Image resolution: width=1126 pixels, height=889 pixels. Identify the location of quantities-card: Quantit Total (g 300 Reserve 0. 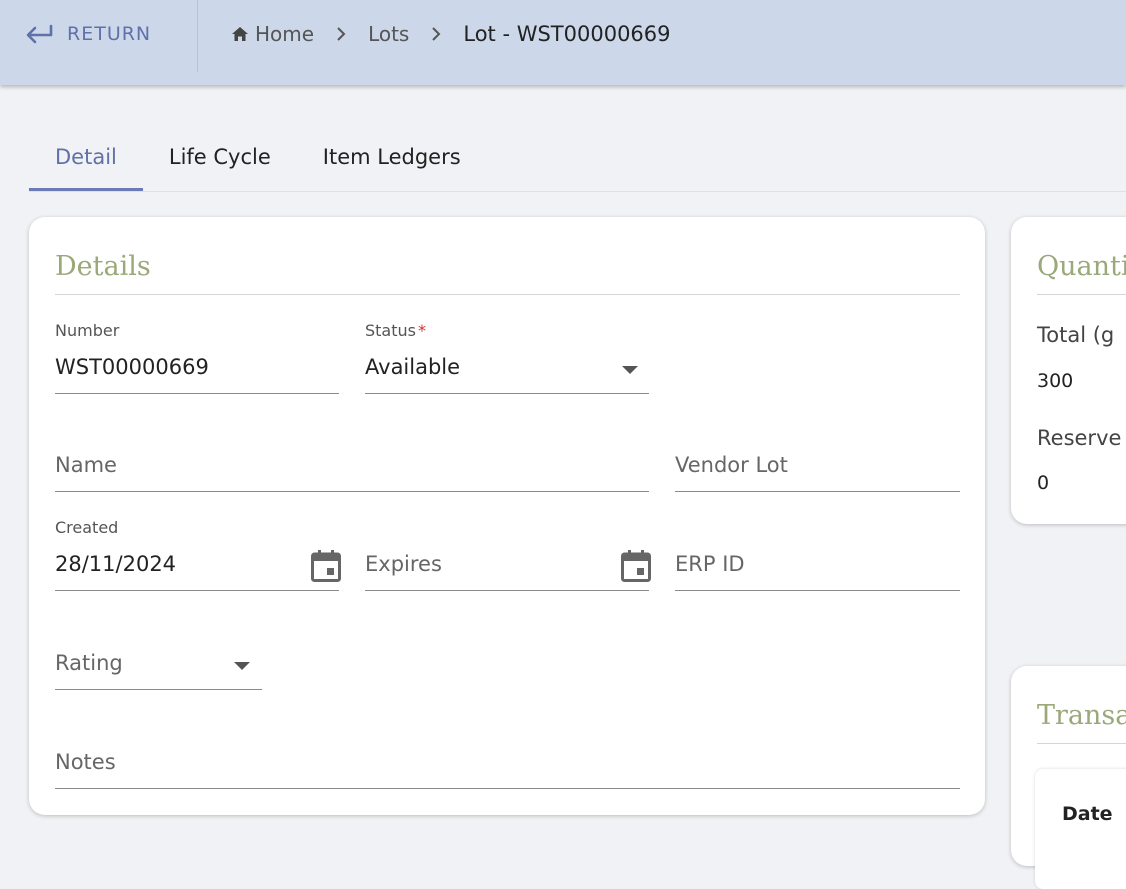
(1068, 370).